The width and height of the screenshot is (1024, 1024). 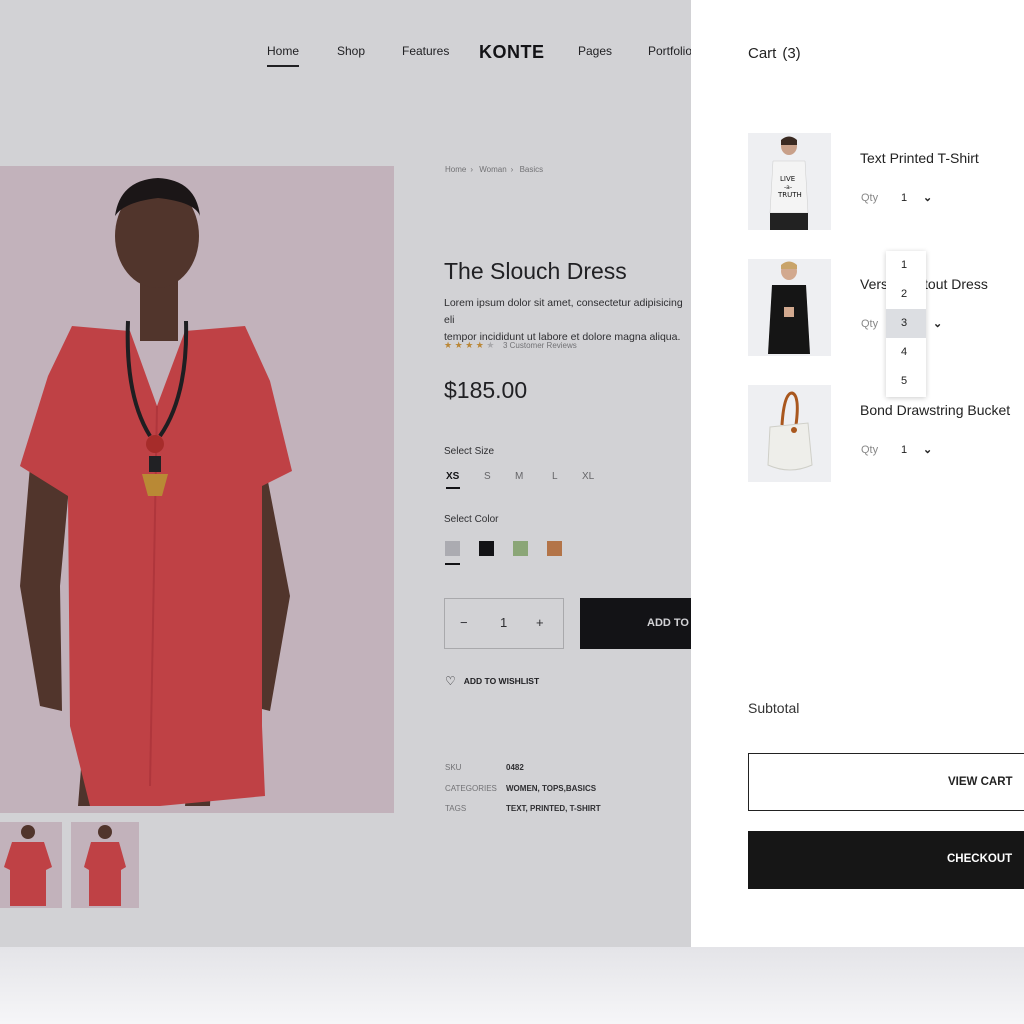 I want to click on cart-item-name-start: Vers, so click(x=874, y=284).